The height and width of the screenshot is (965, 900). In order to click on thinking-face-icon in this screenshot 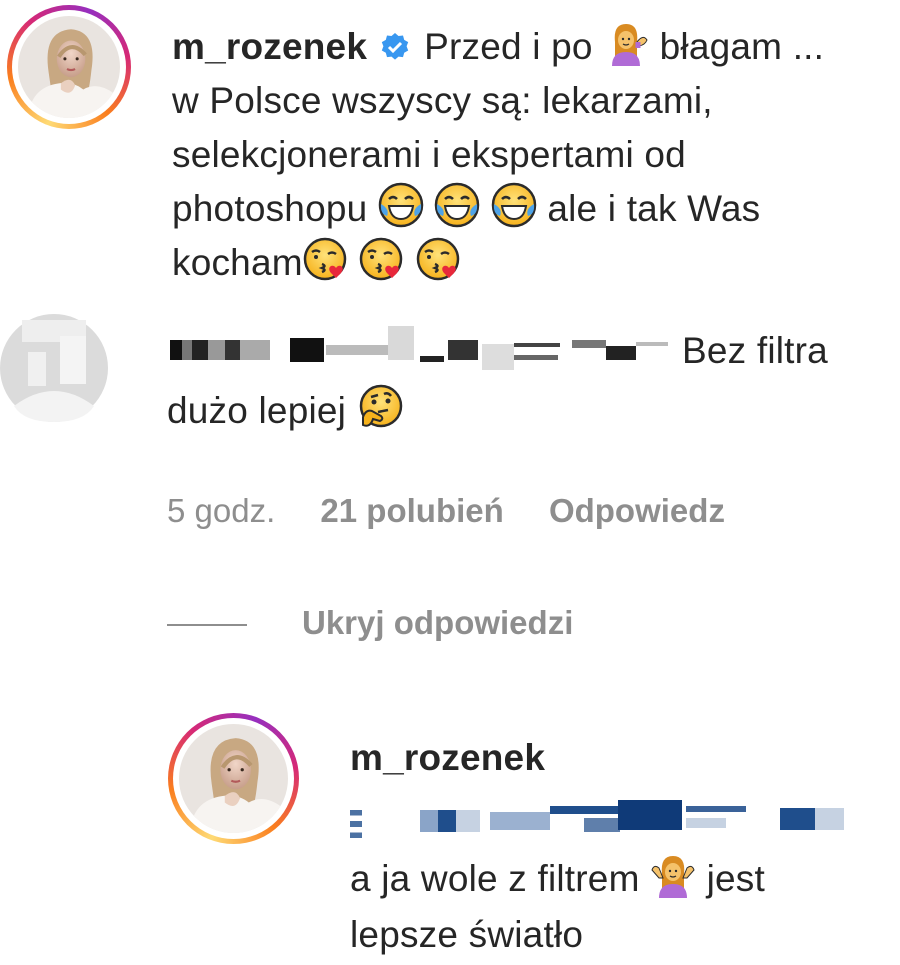, I will do `click(380, 407)`.